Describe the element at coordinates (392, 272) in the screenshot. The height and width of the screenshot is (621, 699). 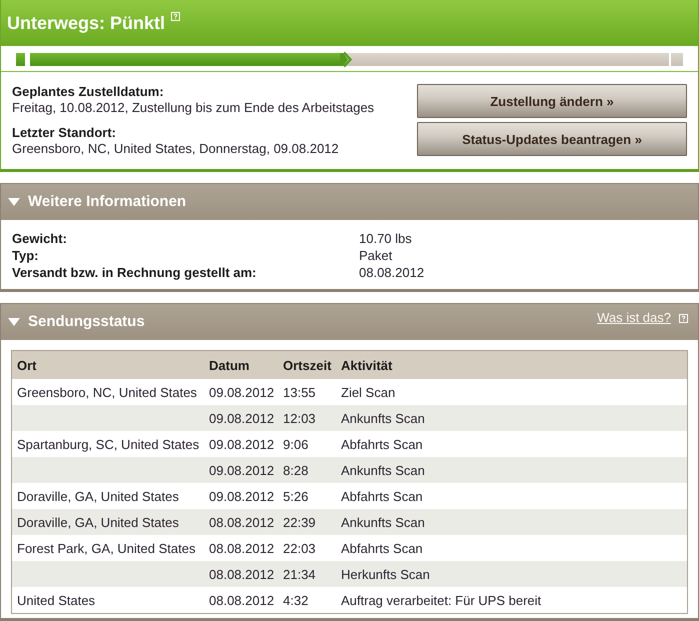
I see `info-value: 08.08.2012` at that location.